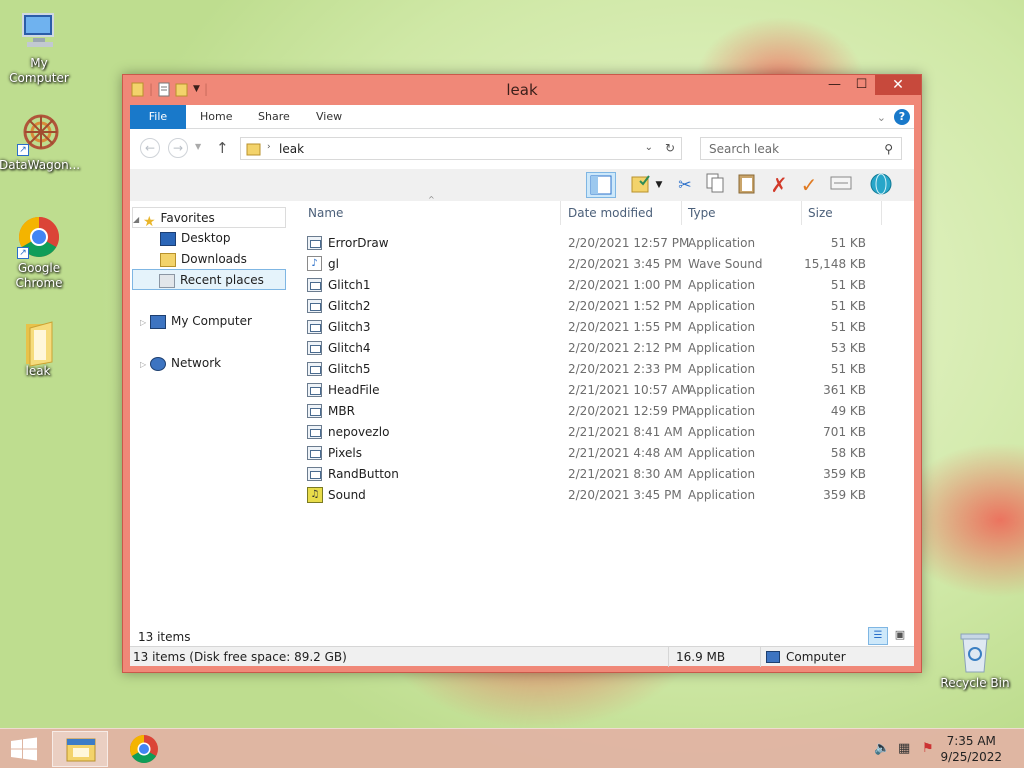  What do you see at coordinates (196, 321) in the screenshot?
I see `nav-my-computer: ▷ My Computer` at bounding box center [196, 321].